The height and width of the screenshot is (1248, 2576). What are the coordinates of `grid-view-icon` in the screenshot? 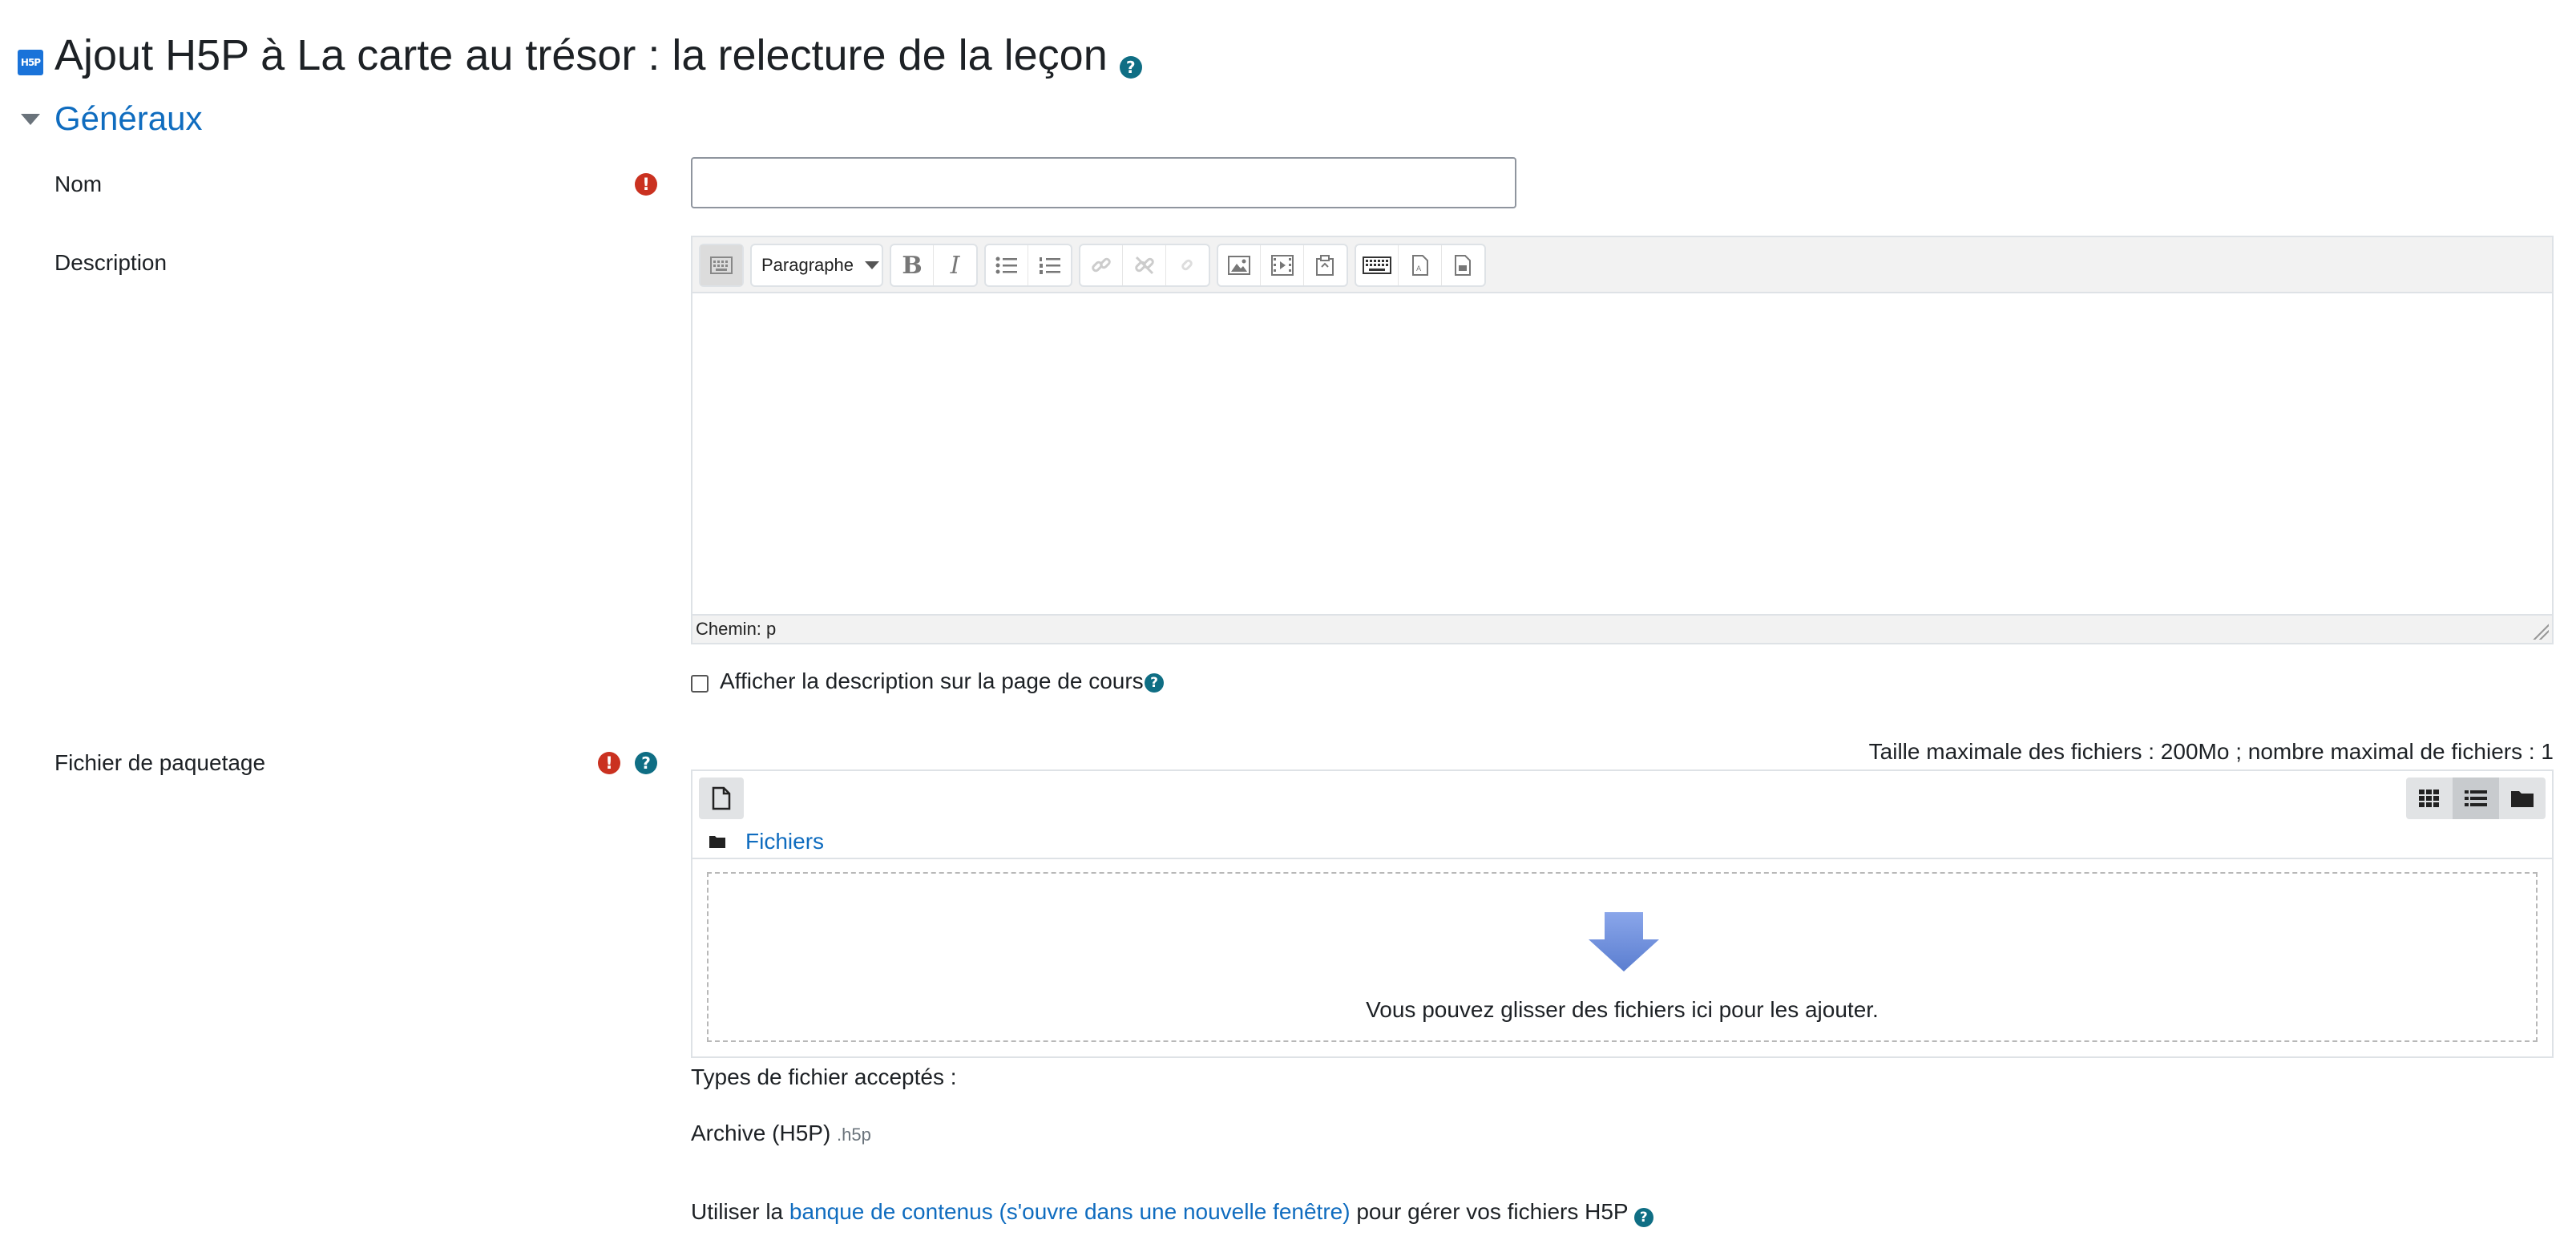 It's located at (2430, 798).